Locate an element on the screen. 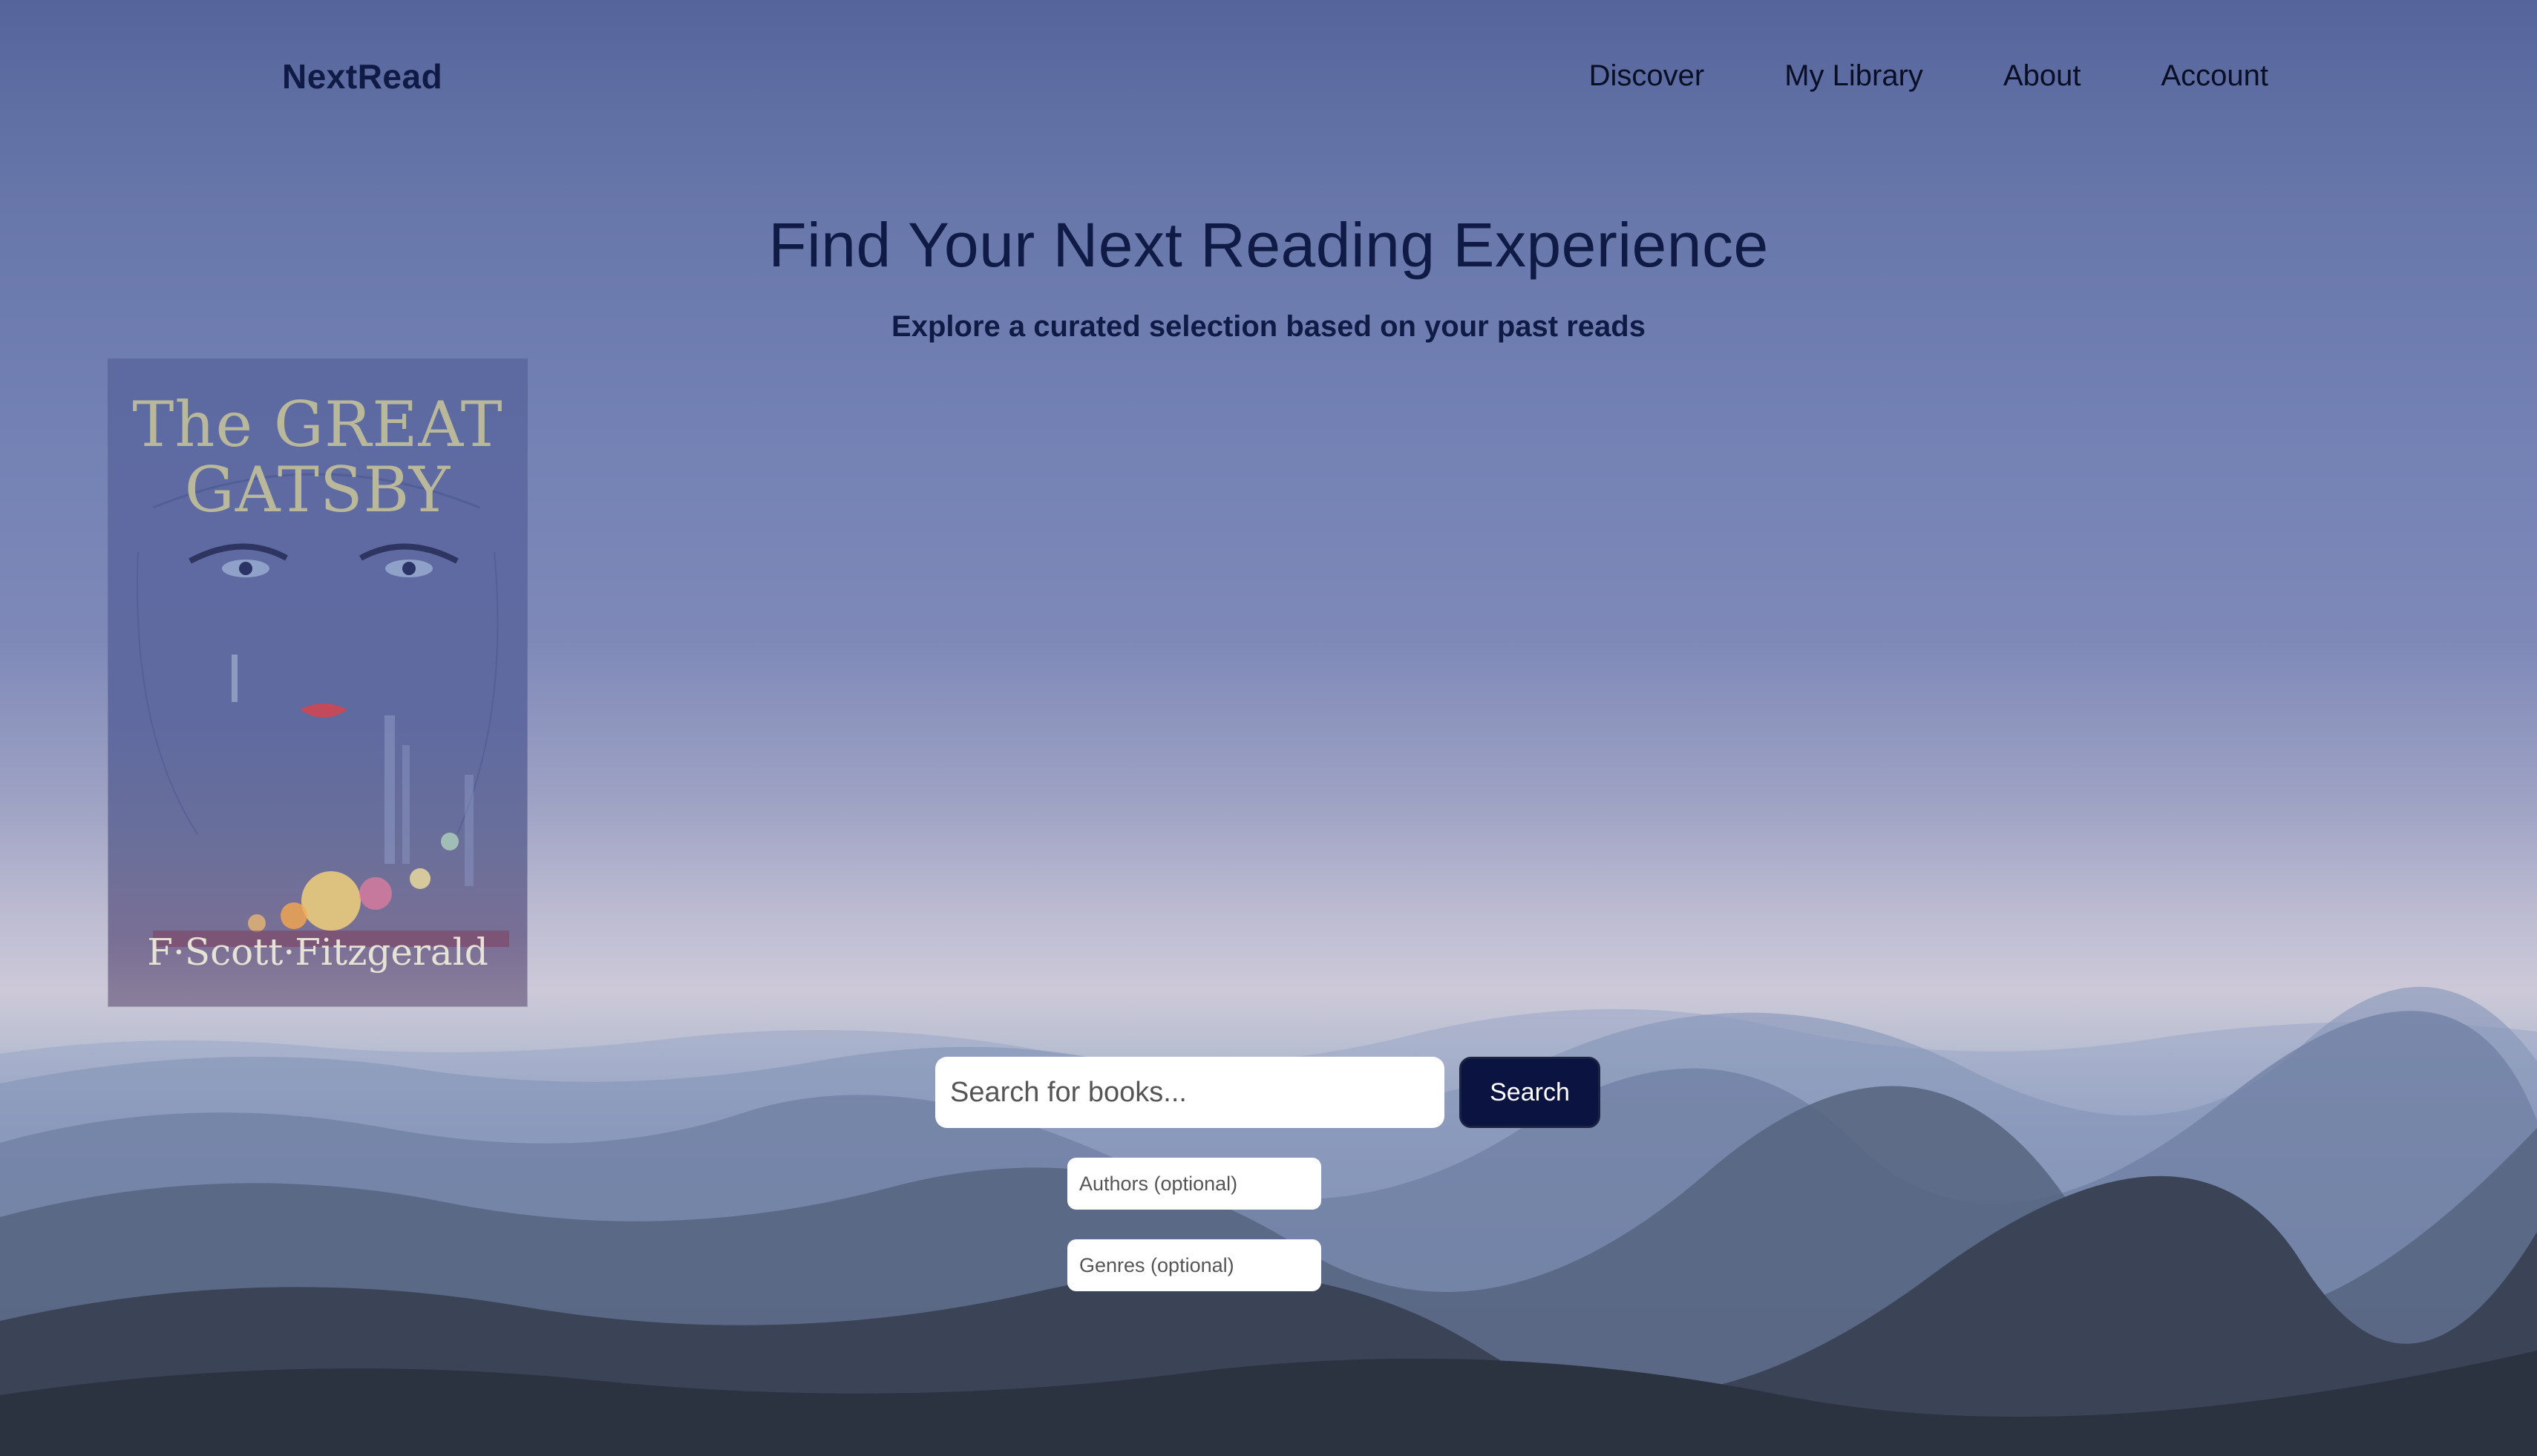 The width and height of the screenshot is (2537, 1456). book-cover: The GREAT GATSBY F·Scott·Fitzgerald is located at coordinates (317, 683).